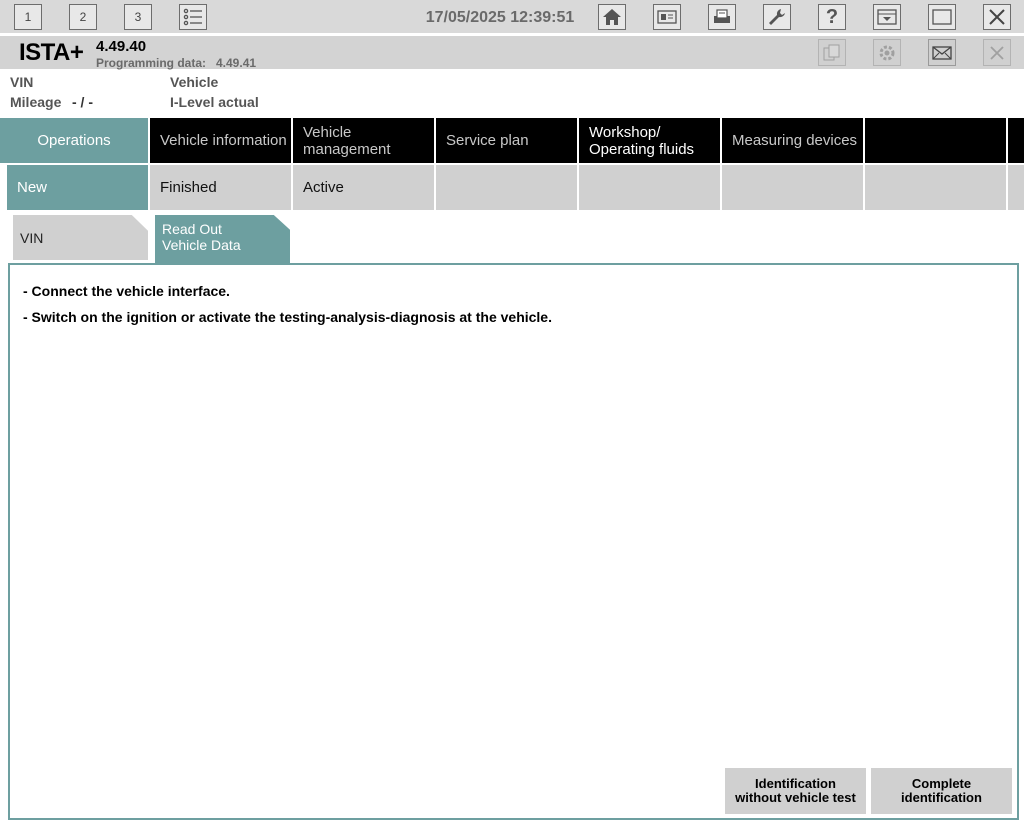  I want to click on programming-data-value: 4.49.41, so click(236, 63).